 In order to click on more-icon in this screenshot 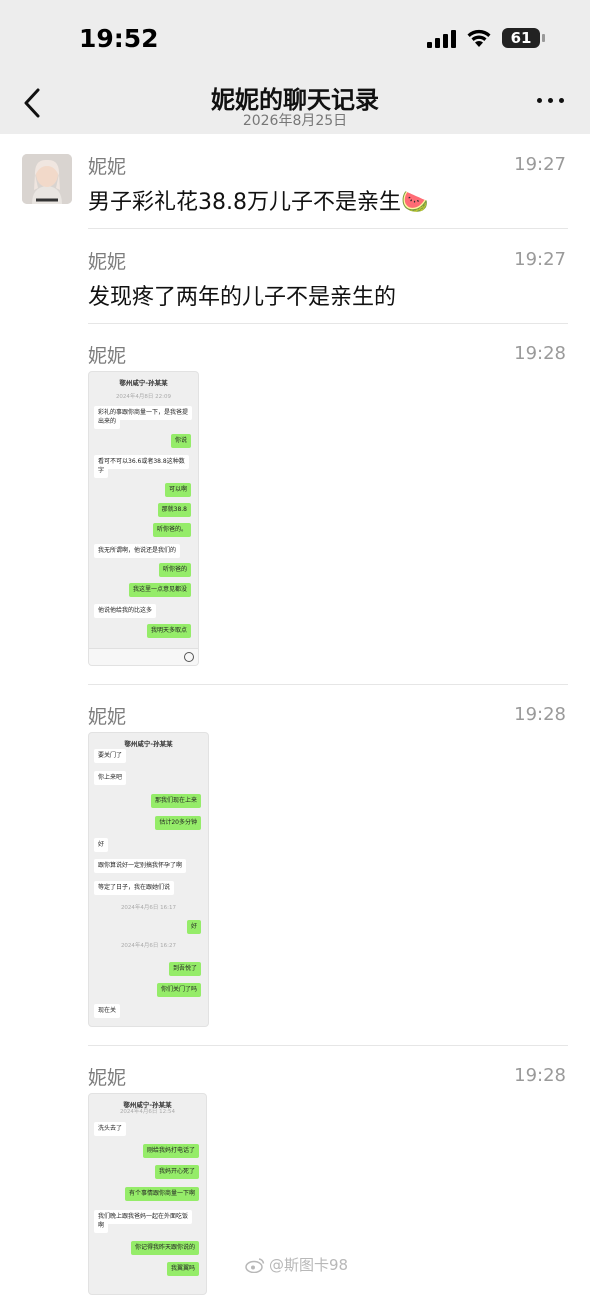, I will do `click(550, 100)`.